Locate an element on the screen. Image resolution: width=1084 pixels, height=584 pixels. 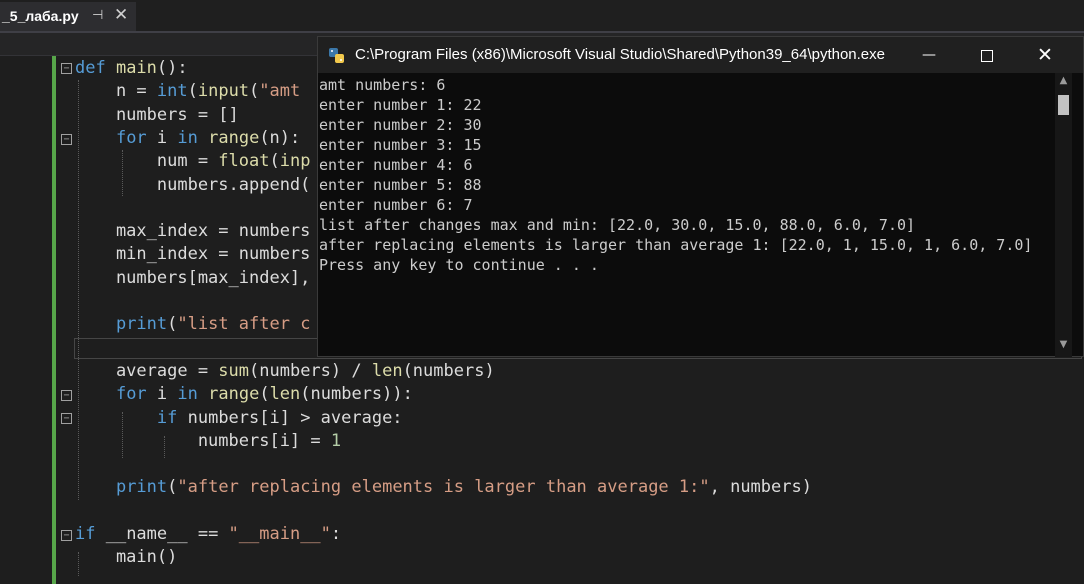
code-token: , numbers) is located at coordinates (760, 487).